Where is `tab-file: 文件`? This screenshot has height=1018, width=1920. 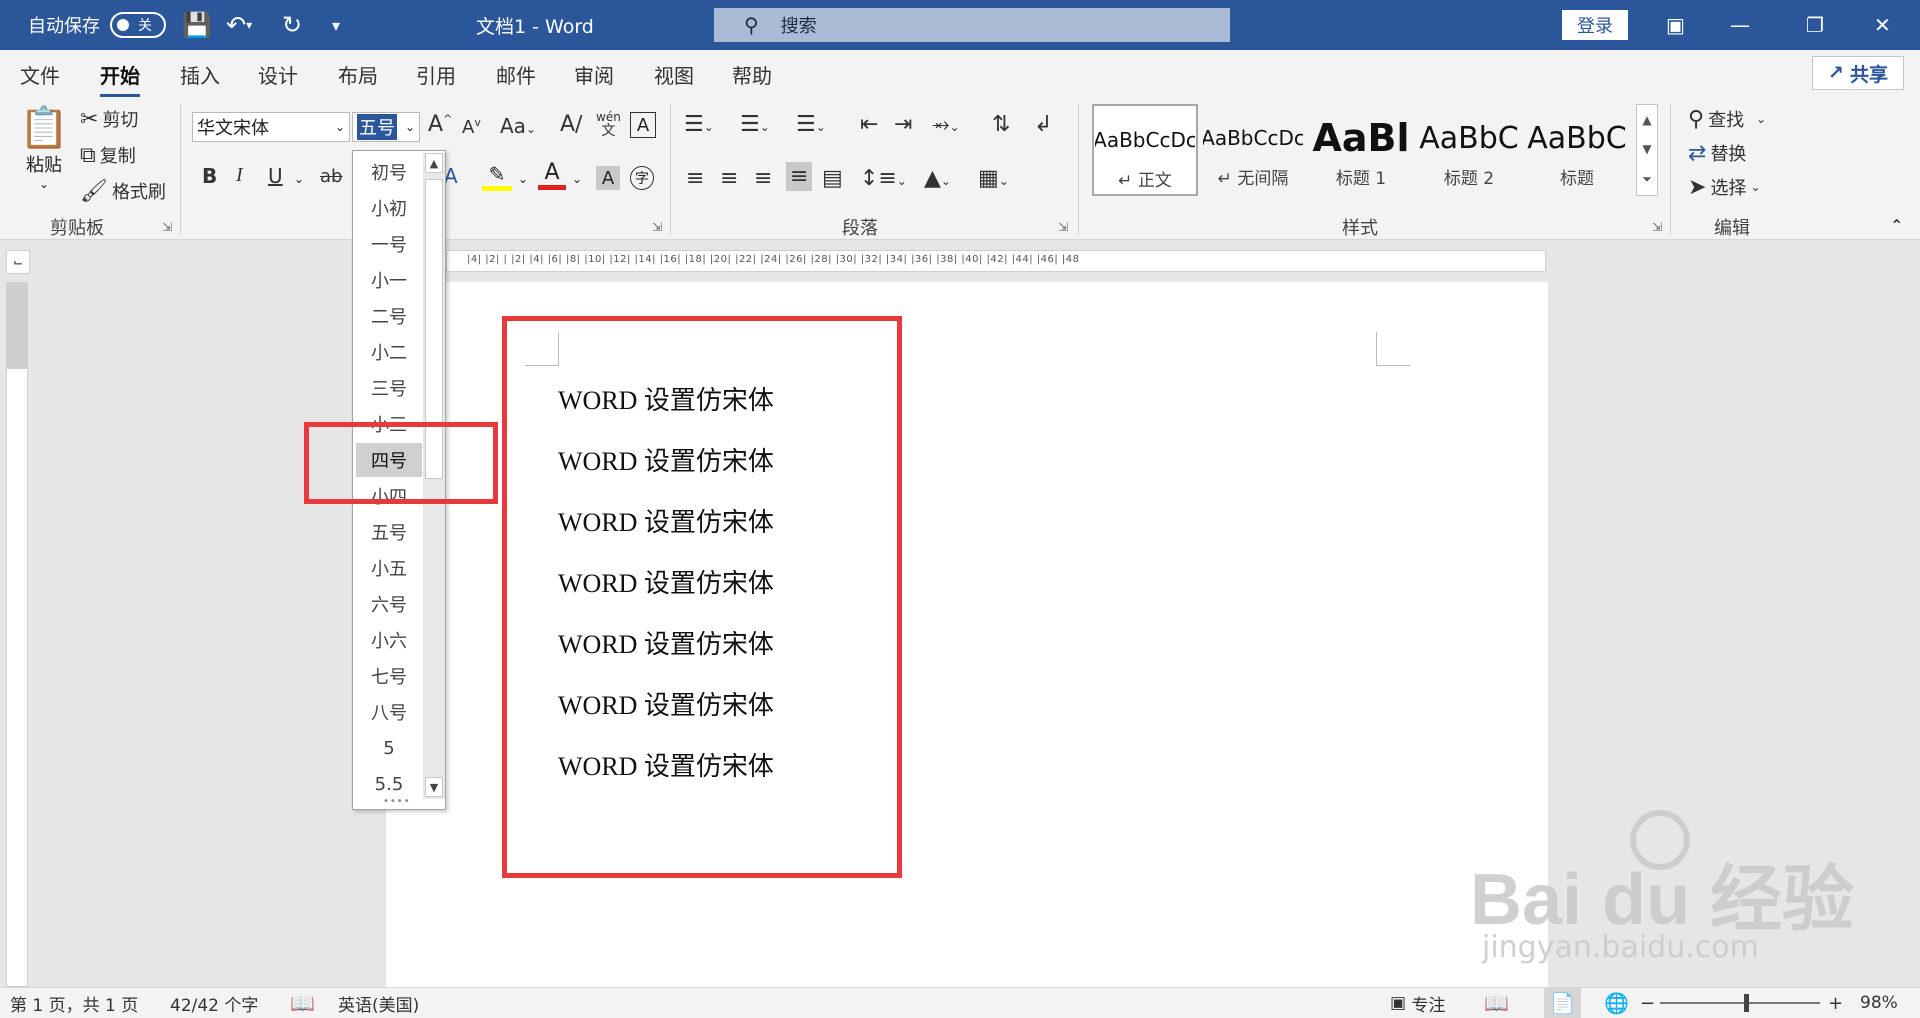
tab-file: 文件 is located at coordinates (40, 74).